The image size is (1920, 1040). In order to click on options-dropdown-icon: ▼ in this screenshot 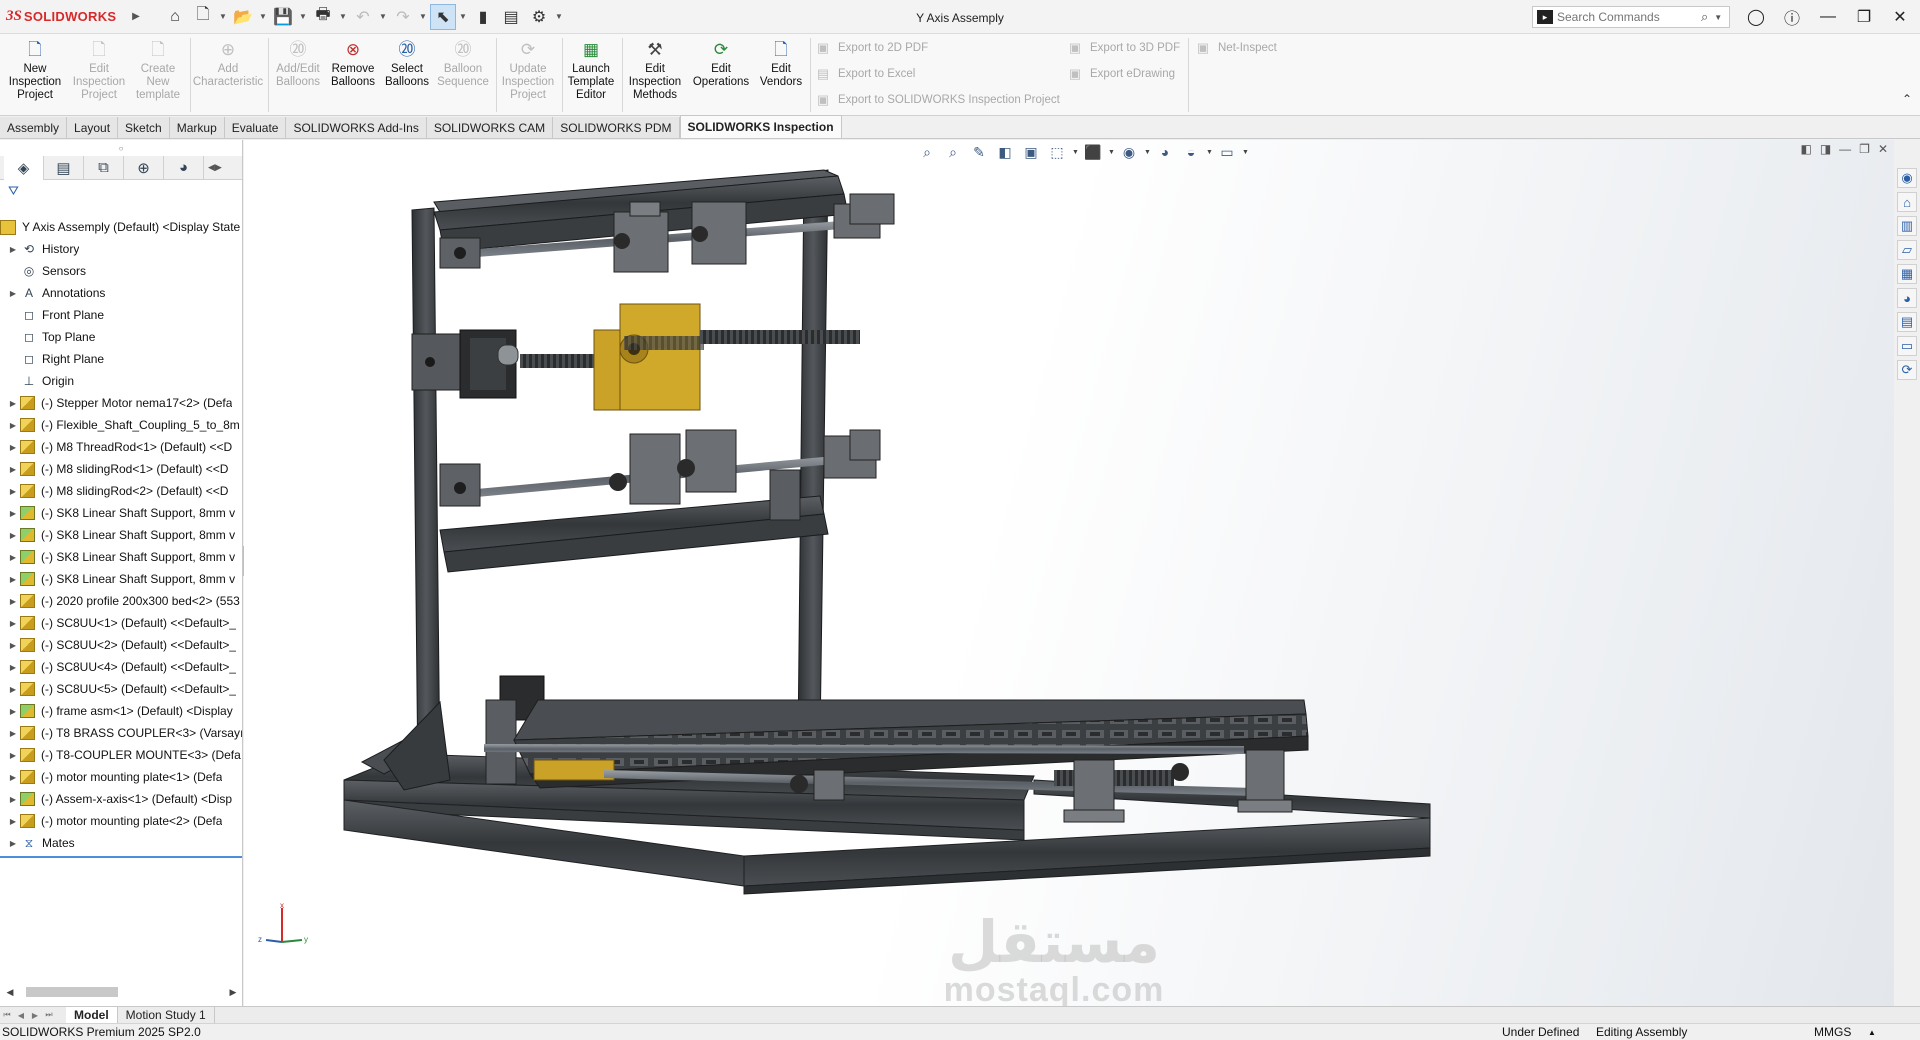, I will do `click(559, 16)`.